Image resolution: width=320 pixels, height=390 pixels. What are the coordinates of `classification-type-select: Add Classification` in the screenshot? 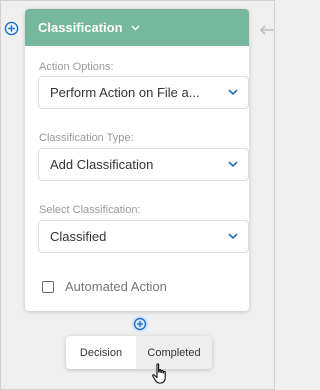 It's located at (143, 164).